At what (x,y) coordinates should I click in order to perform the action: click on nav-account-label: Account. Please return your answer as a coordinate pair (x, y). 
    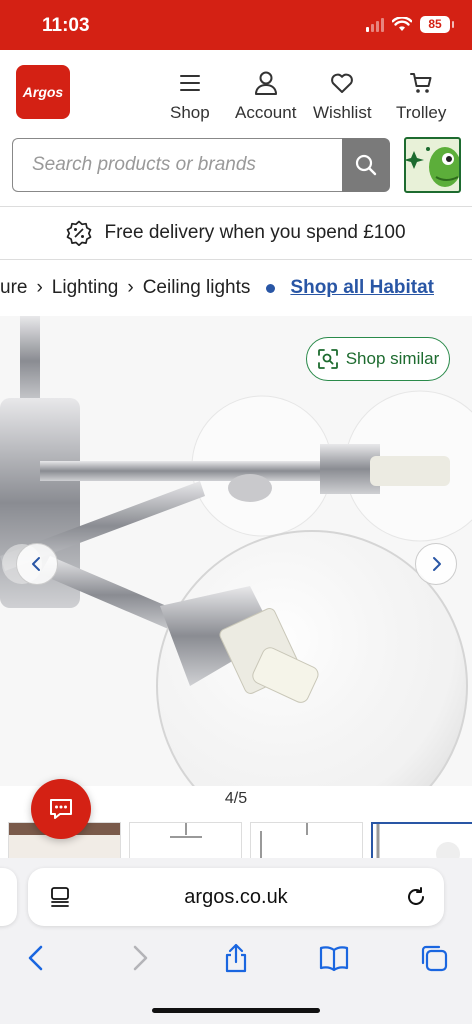
    Looking at the image, I should click on (266, 112).